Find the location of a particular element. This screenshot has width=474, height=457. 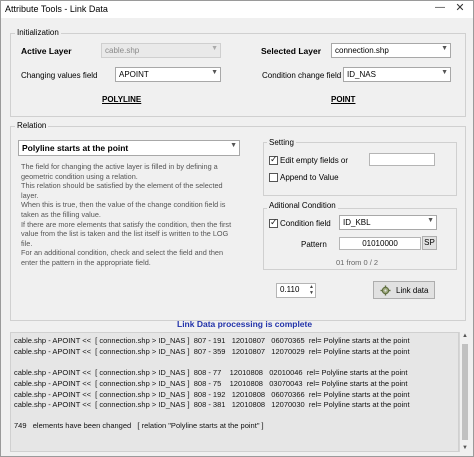

initialization-group-label: Initialization is located at coordinates (38, 32).